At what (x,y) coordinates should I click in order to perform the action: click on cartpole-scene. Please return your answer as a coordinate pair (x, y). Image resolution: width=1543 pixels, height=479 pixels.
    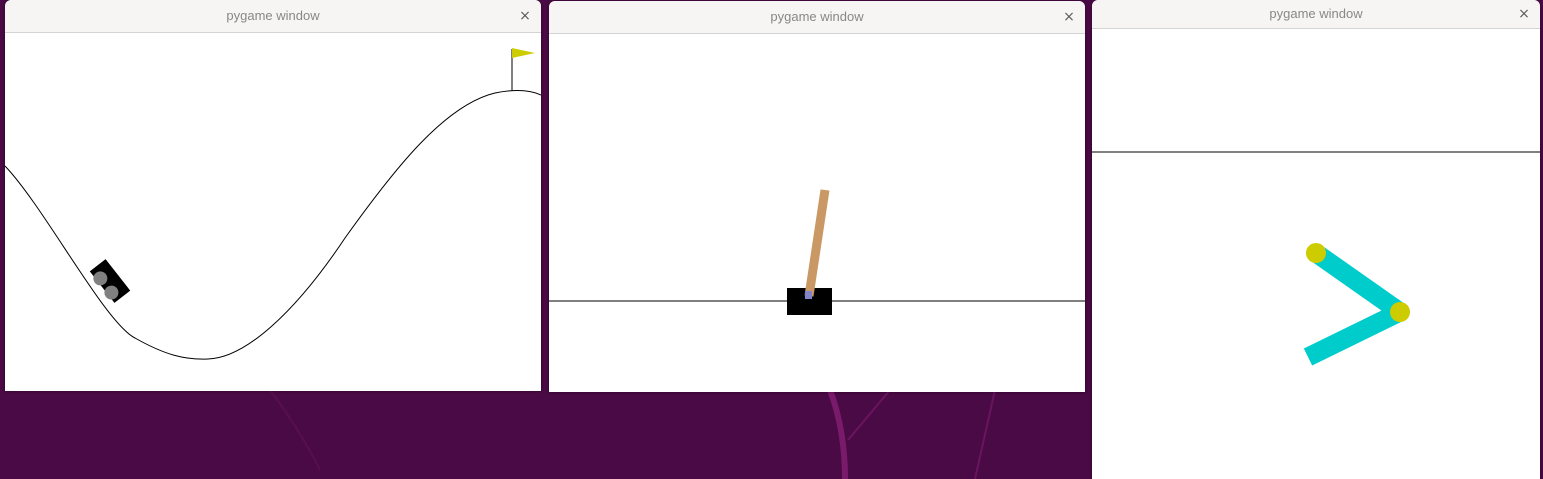
    Looking at the image, I should click on (817, 252).